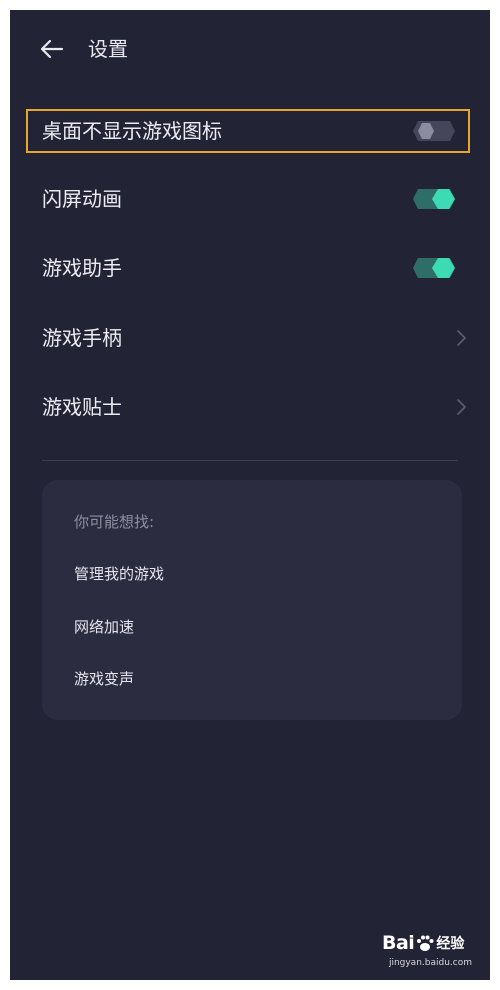 The width and height of the screenshot is (500, 990). I want to click on setting-label: 游戏贴士, so click(82, 407).